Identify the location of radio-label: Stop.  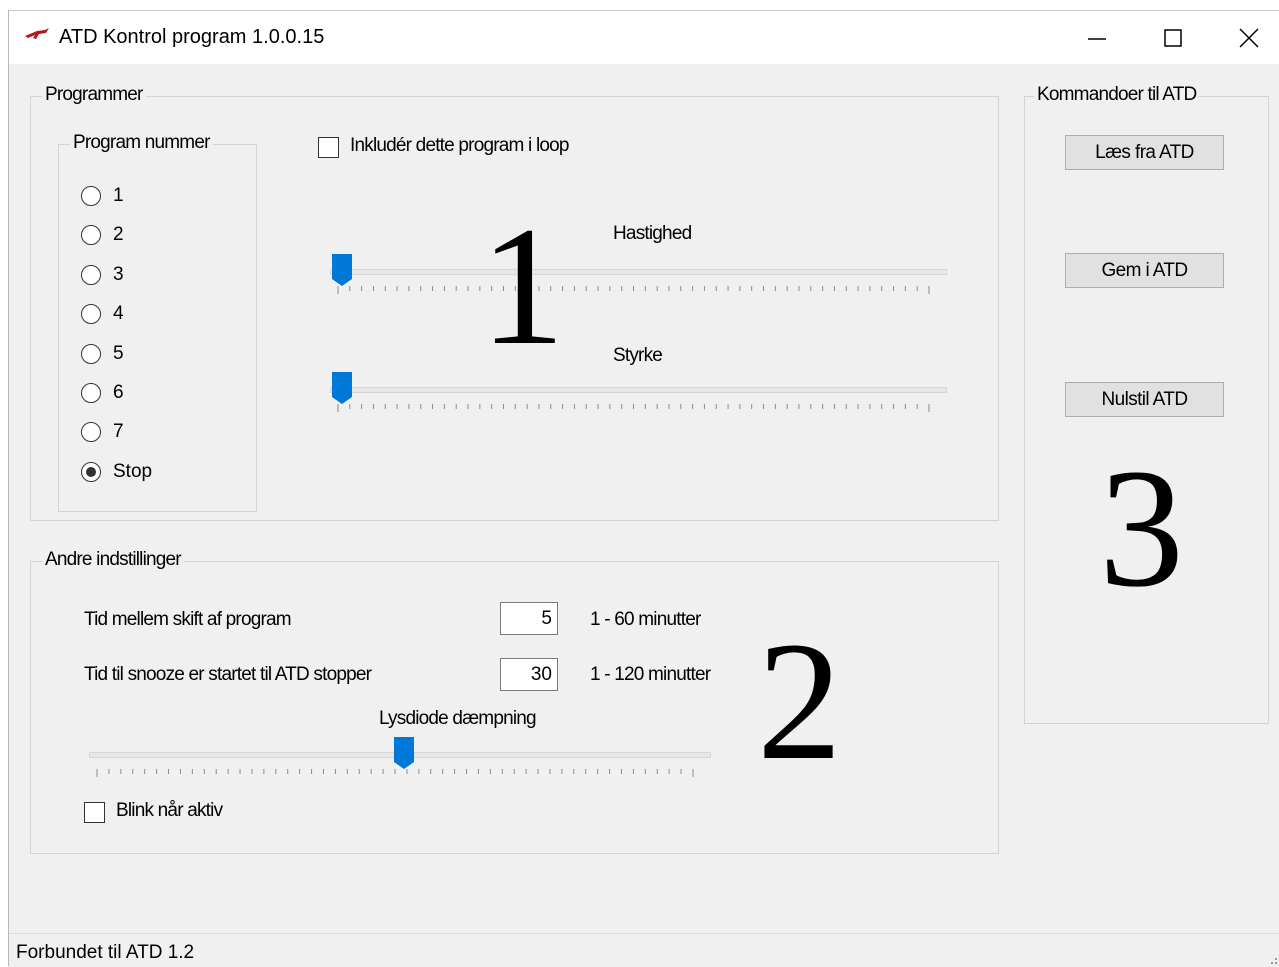
(133, 471).